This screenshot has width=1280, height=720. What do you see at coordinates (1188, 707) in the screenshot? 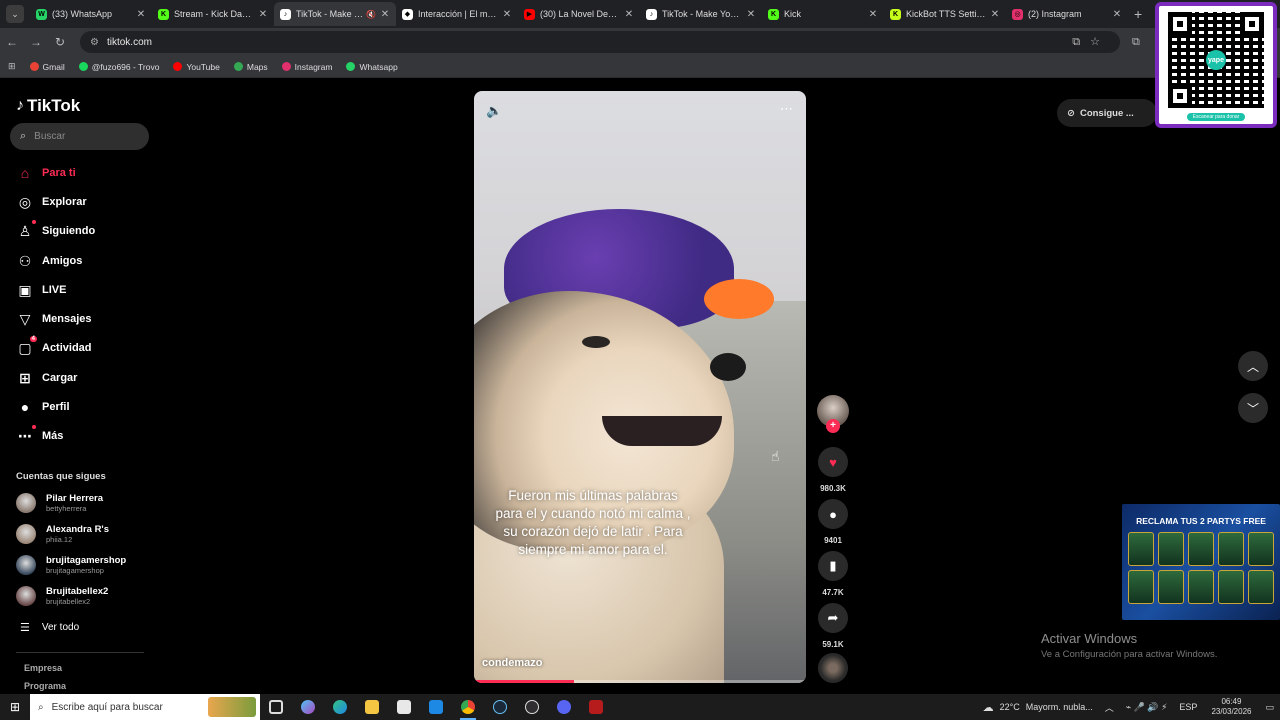
I see `language-indicator: ESP` at bounding box center [1188, 707].